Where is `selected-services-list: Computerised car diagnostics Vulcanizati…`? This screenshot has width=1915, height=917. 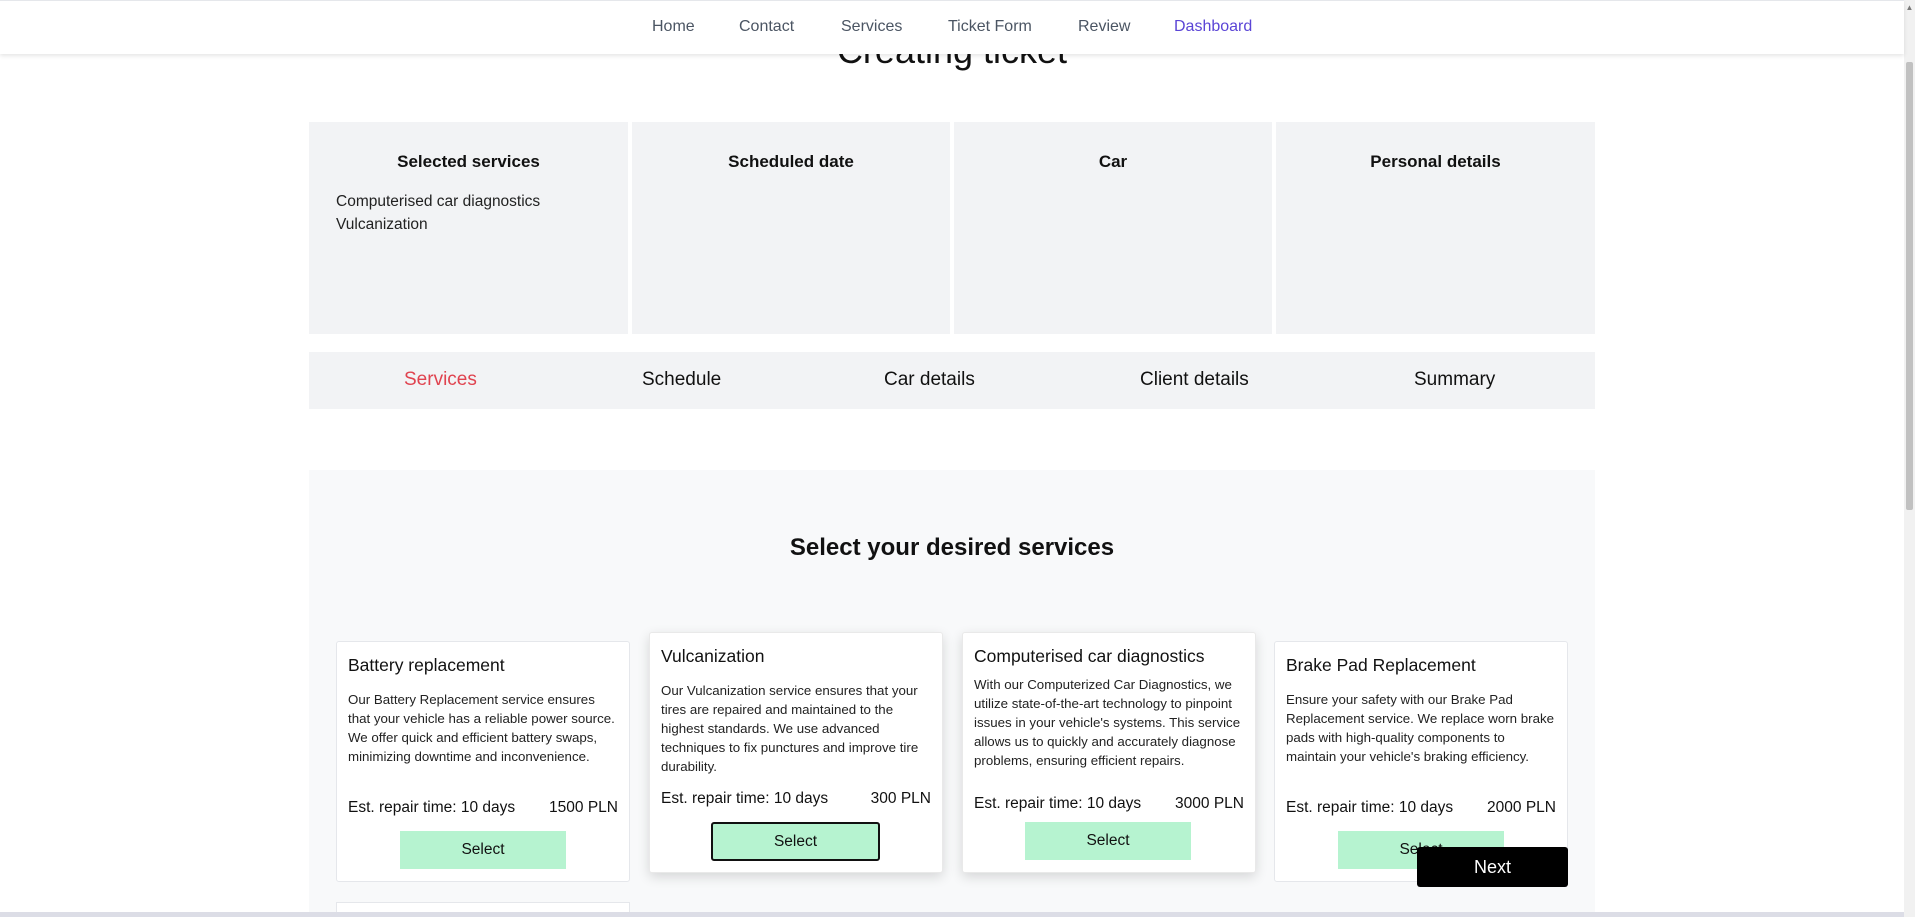
selected-services-list: Computerised car diagnostics Vulcanizati… is located at coordinates (438, 213).